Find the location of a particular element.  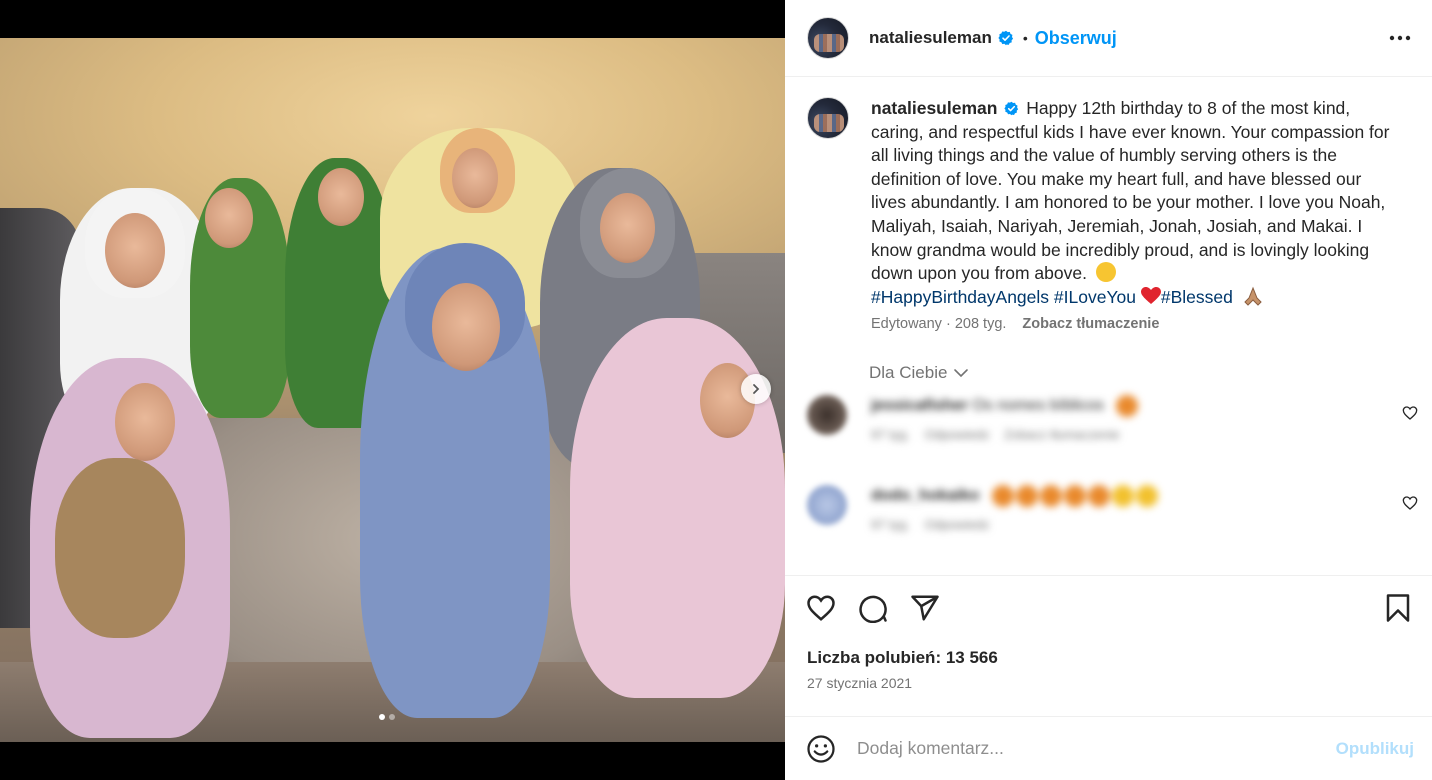

share-icon is located at coordinates (925, 608).